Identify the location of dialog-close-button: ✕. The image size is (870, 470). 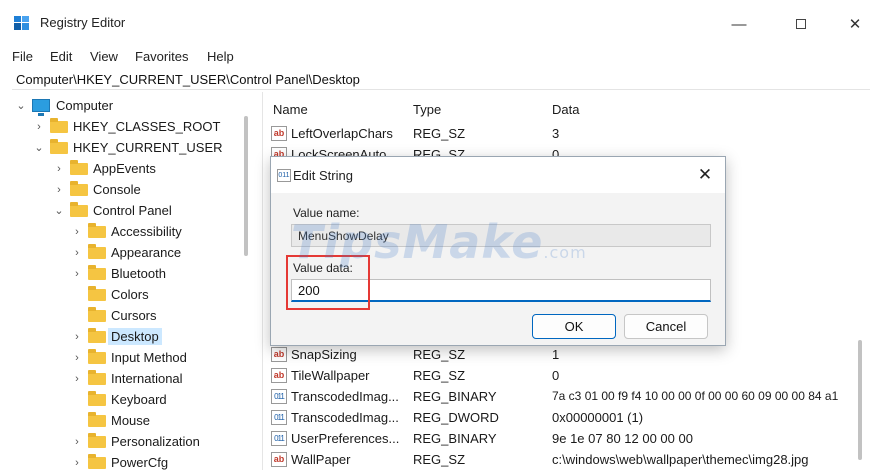
(705, 175).